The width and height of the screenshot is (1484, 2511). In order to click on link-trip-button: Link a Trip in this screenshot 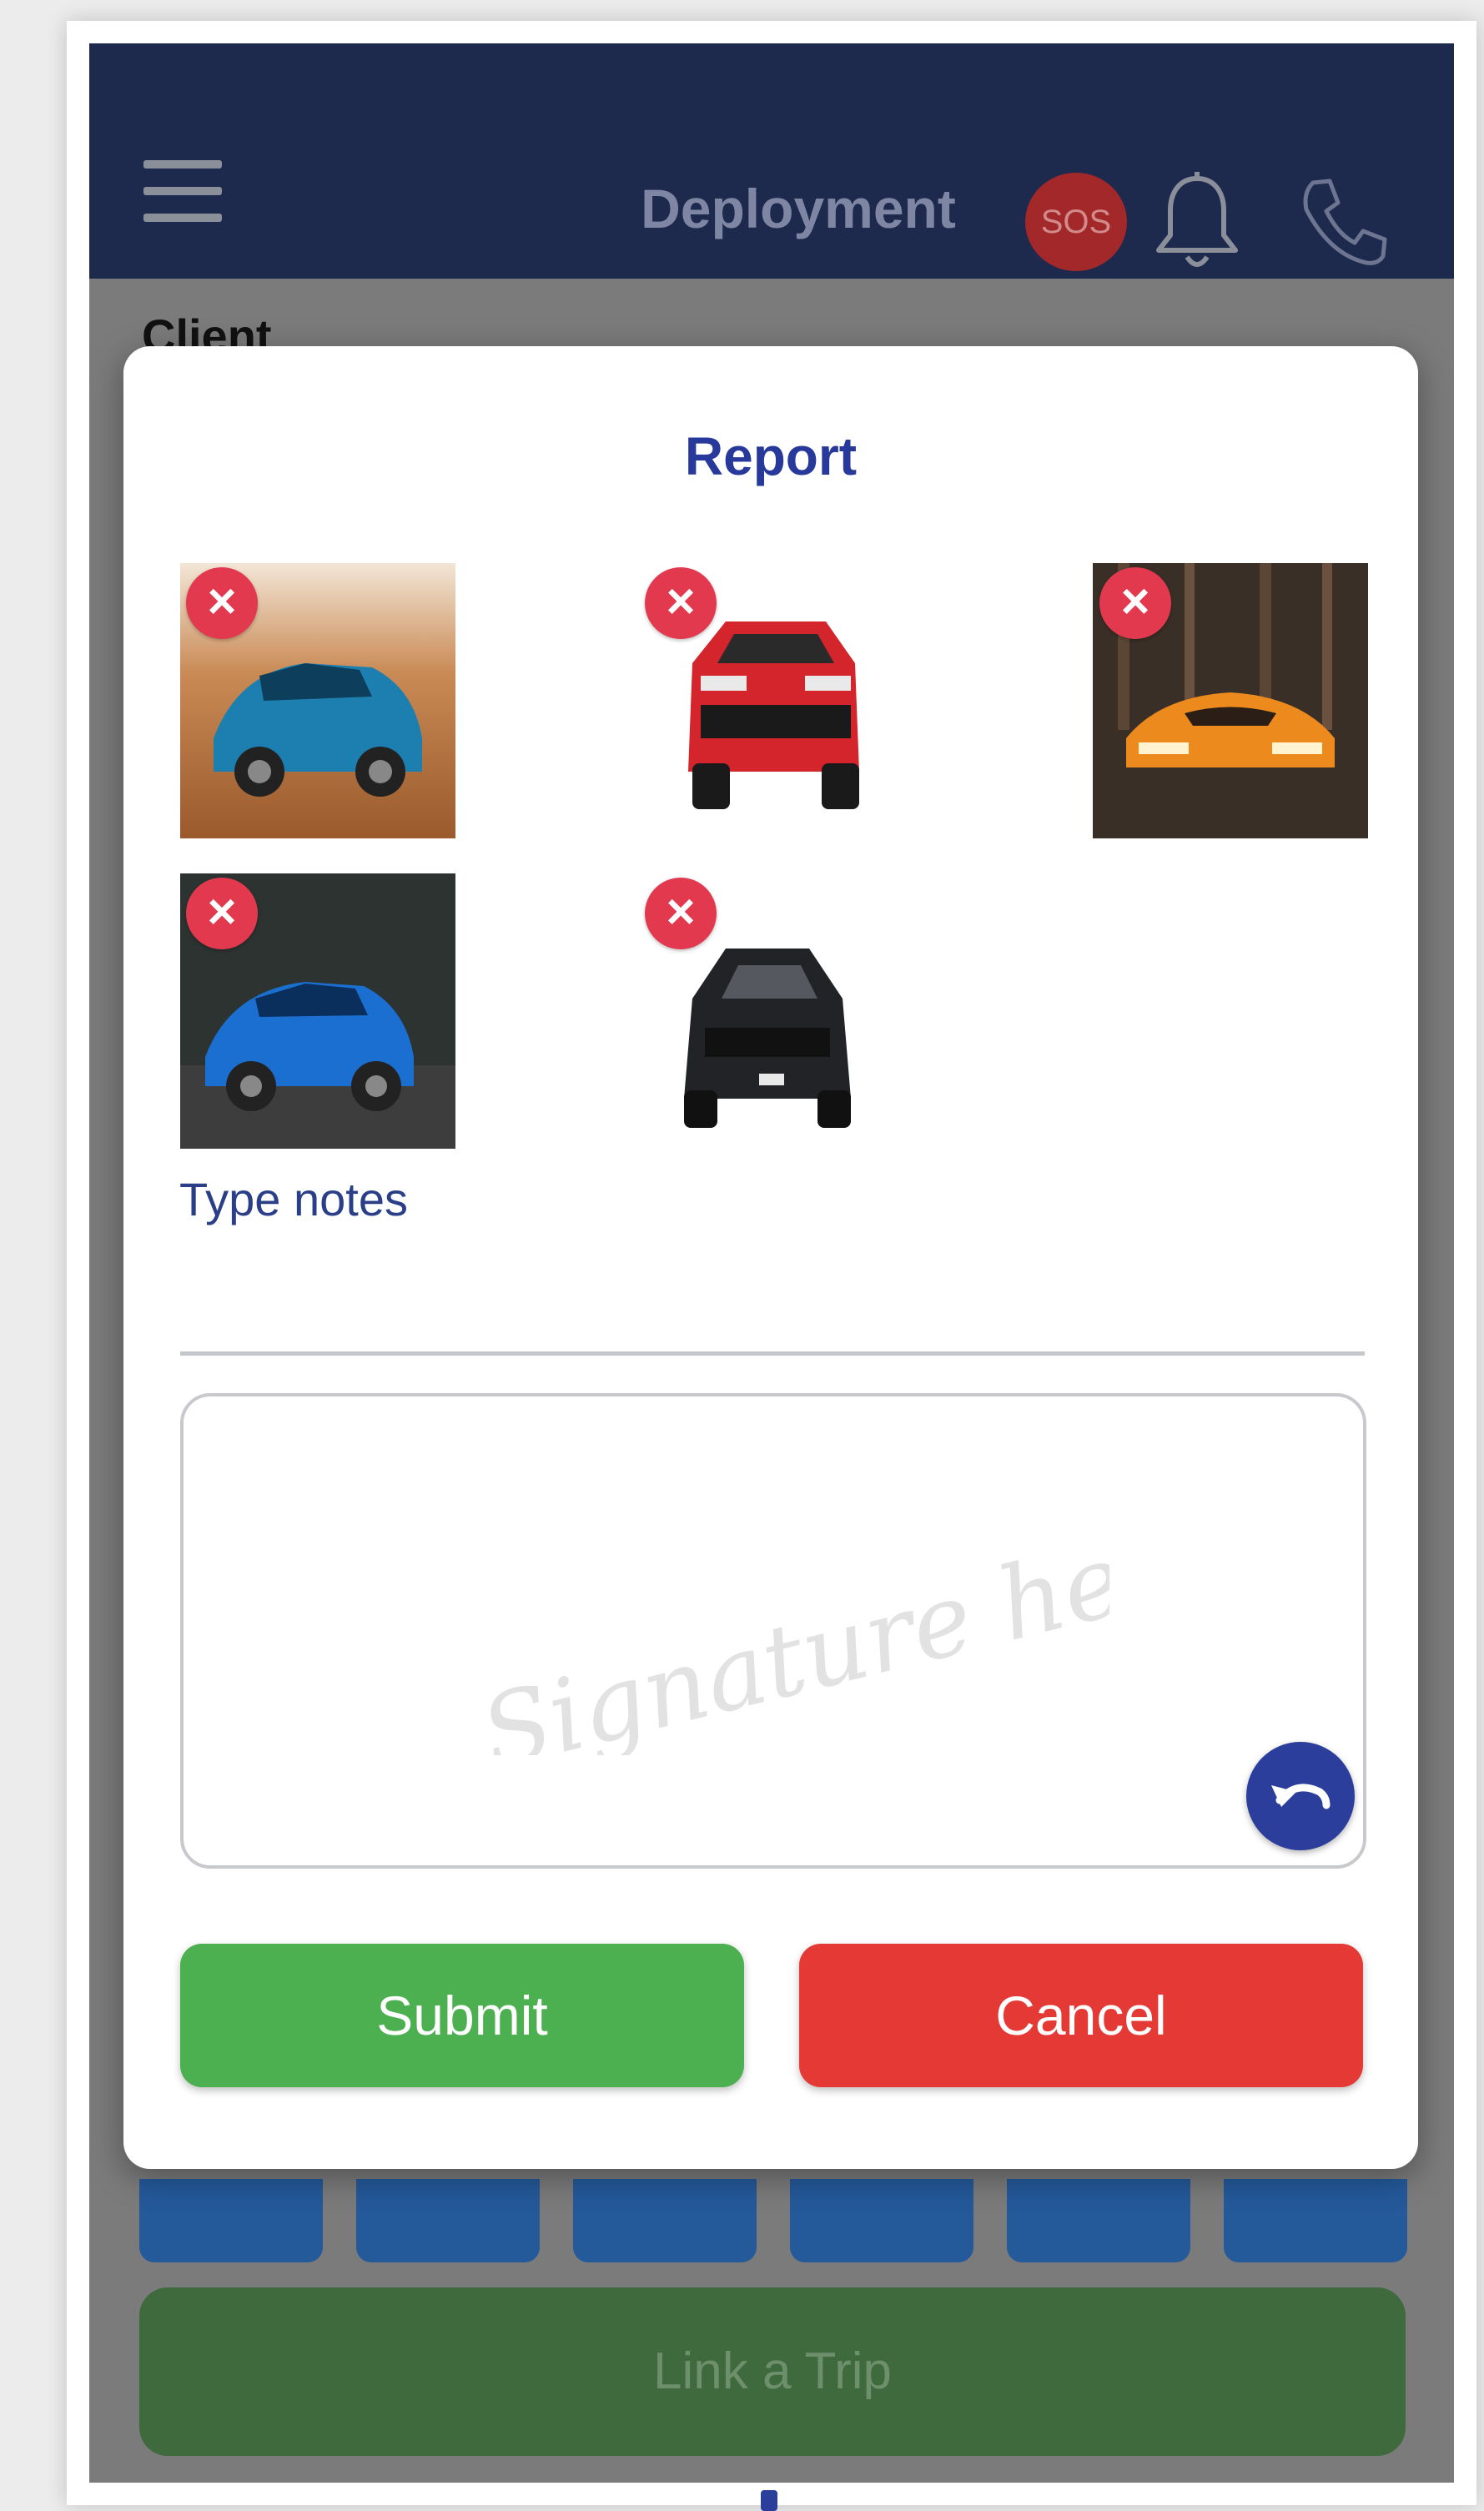, I will do `click(773, 2371)`.